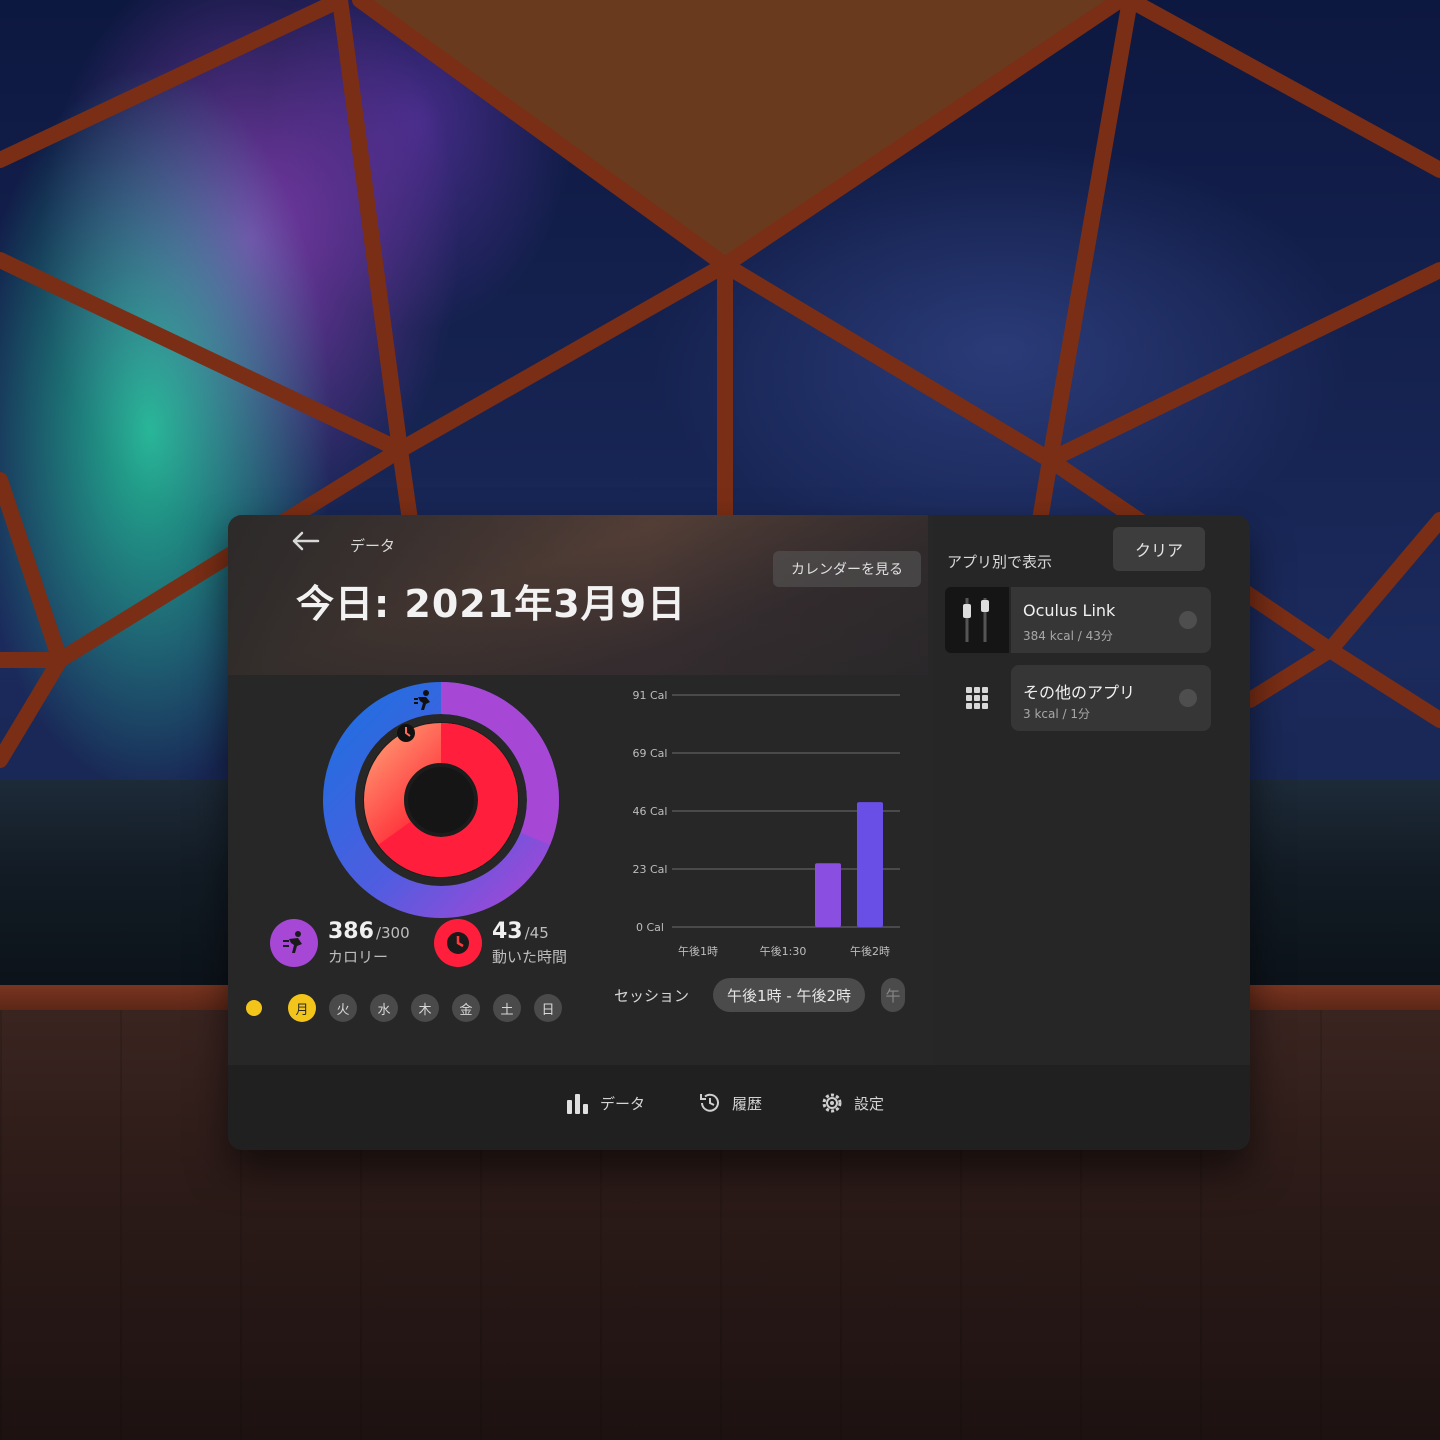 This screenshot has width=1440, height=1440. Describe the element at coordinates (1069, 610) in the screenshot. I see `app-name: Oculus Link` at that location.